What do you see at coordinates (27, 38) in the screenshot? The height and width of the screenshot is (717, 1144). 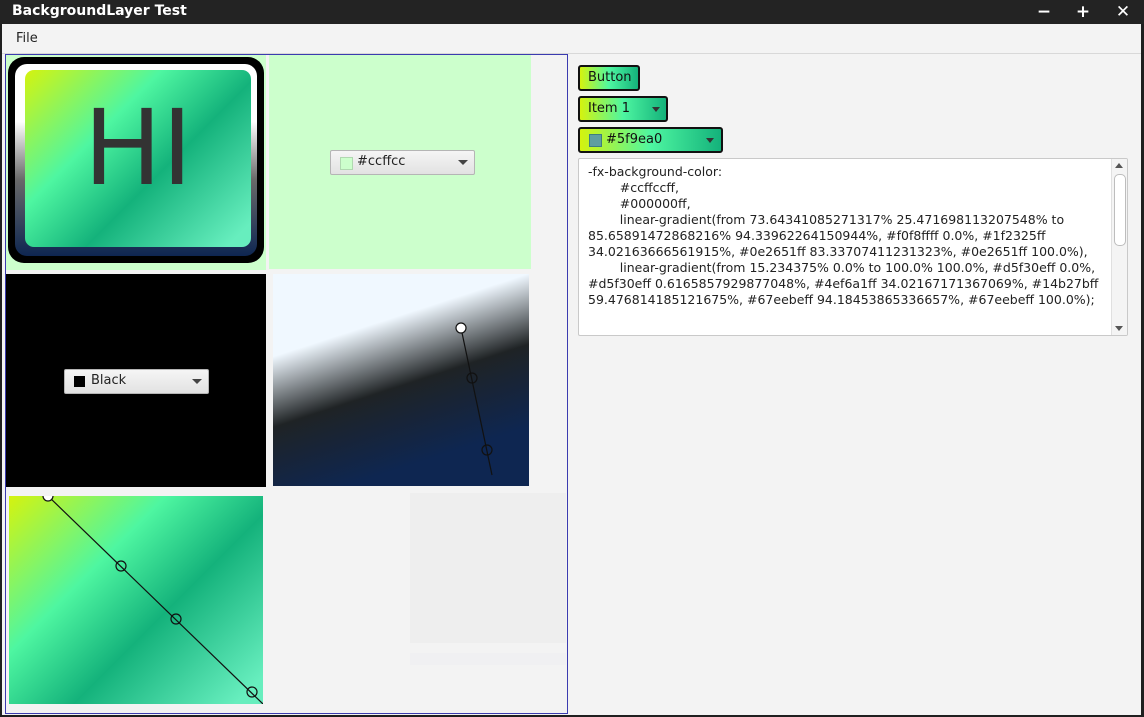 I see `menu-file: File` at bounding box center [27, 38].